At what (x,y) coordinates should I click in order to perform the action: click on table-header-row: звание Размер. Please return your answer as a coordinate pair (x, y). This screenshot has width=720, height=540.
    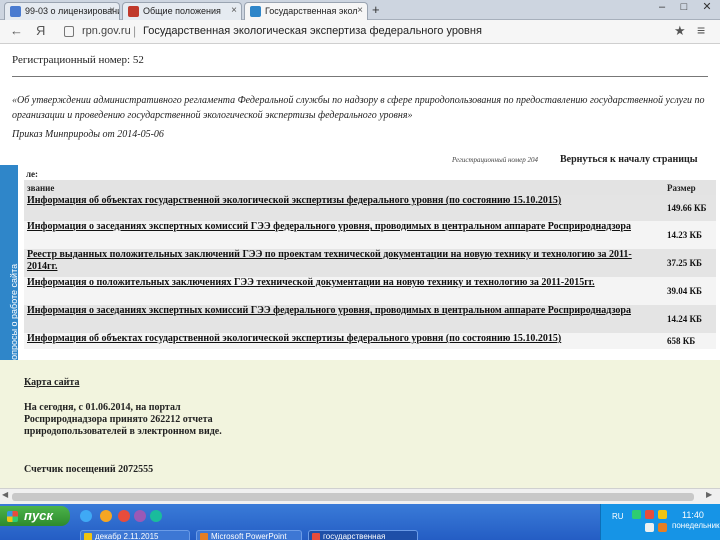
    Looking at the image, I should click on (370, 187).